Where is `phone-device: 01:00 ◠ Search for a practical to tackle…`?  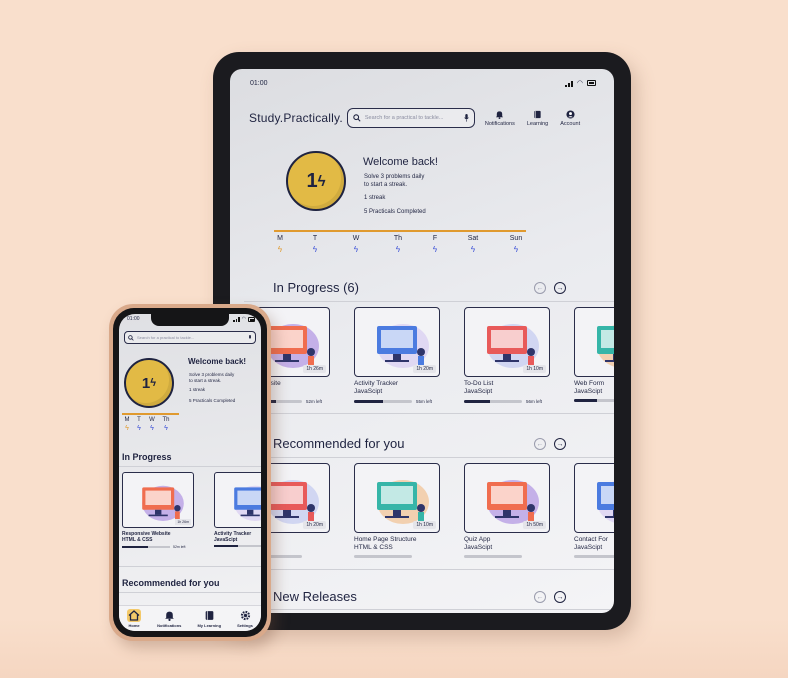
phone-device: 01:00 ◠ Search for a practical to tackle… is located at coordinates (190, 472).